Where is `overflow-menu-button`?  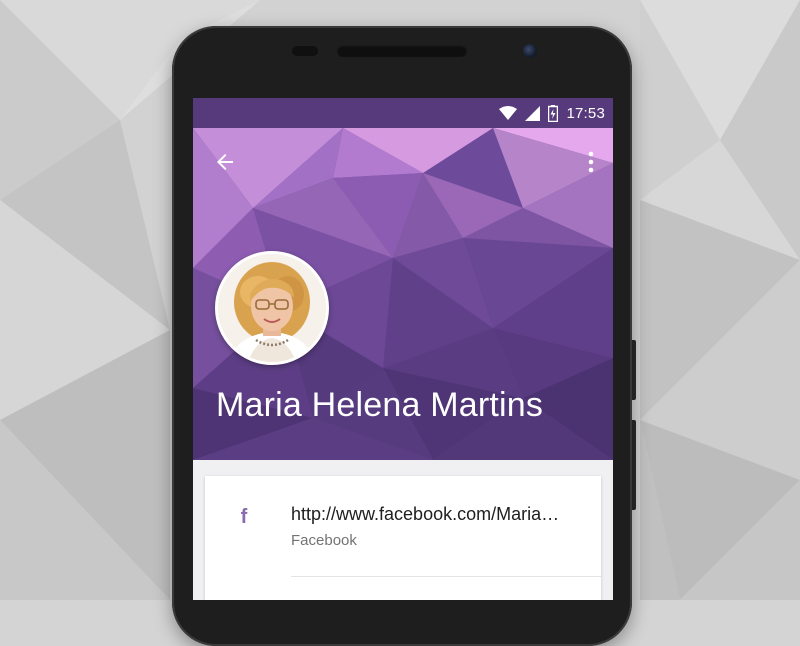 overflow-menu-button is located at coordinates (591, 162).